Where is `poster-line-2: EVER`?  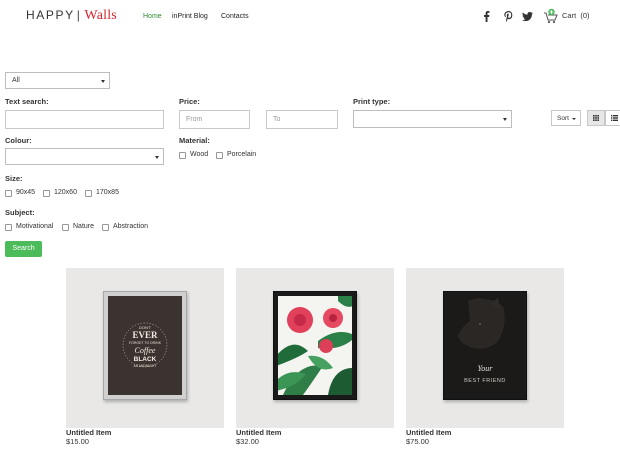 poster-line-2: EVER is located at coordinates (145, 335).